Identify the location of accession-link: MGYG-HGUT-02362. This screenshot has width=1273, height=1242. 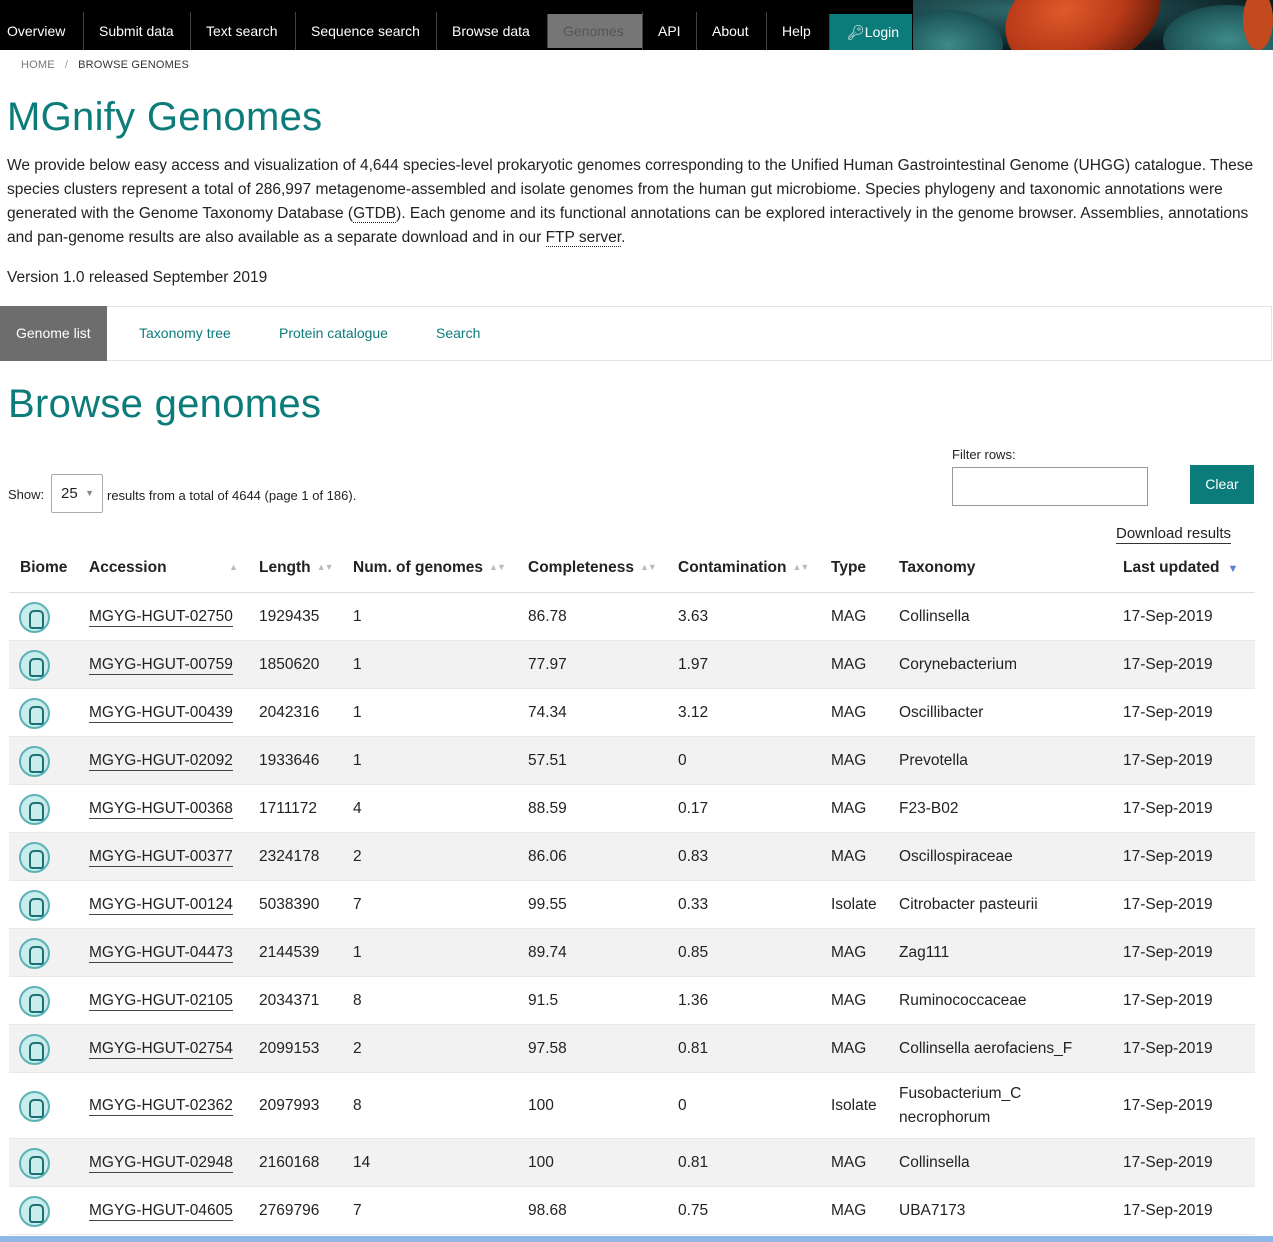
(161, 1106).